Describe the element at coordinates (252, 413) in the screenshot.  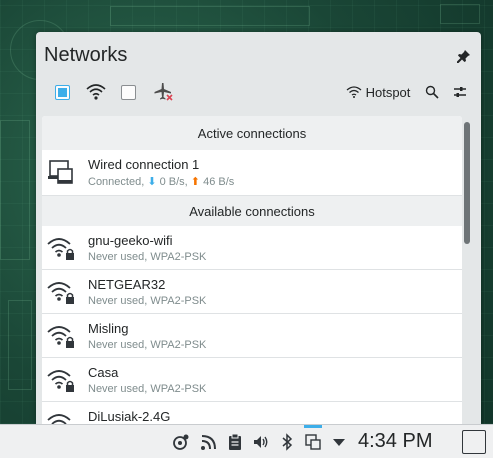
I see `wifi-connection-row: DiLusiak-2.4G` at that location.